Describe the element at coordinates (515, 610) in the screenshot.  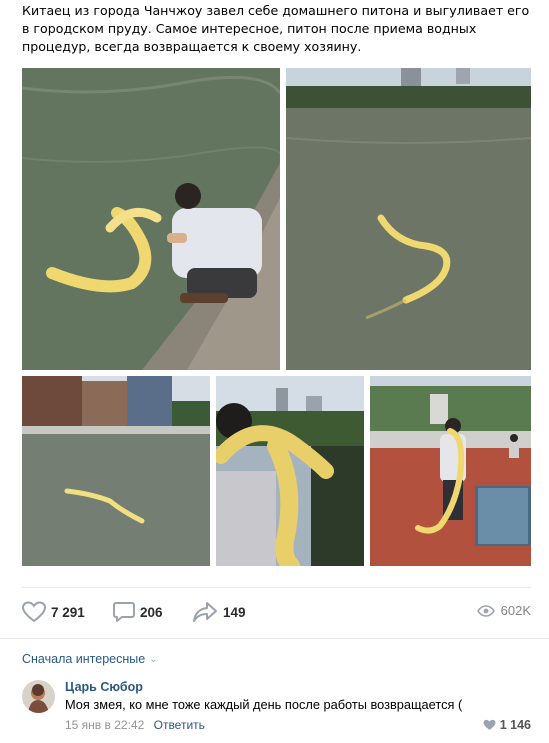
I see `views-count: 602K` at that location.